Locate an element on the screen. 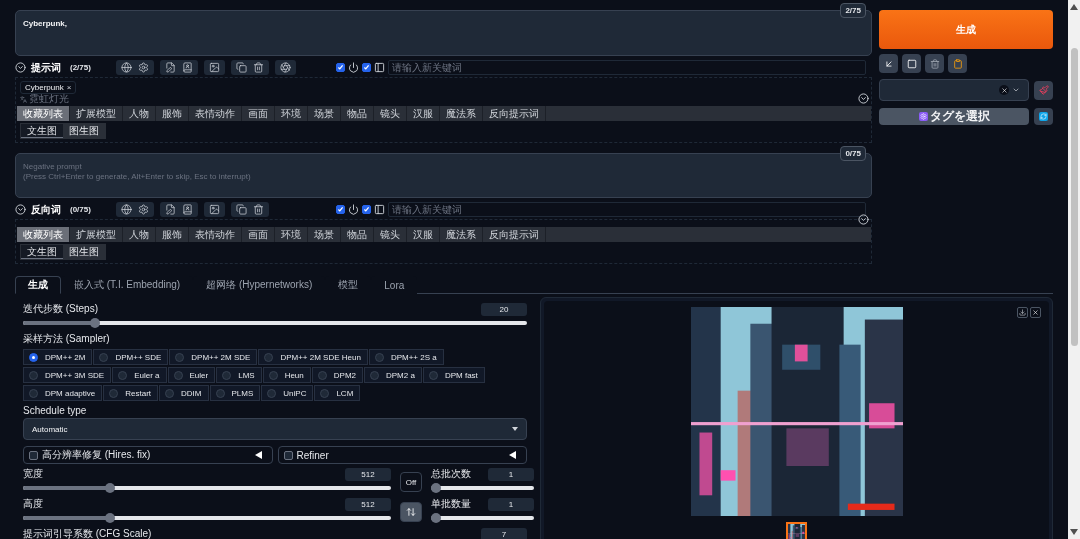 This screenshot has width=1080, height=539. main-tab: 生成 is located at coordinates (38, 285).